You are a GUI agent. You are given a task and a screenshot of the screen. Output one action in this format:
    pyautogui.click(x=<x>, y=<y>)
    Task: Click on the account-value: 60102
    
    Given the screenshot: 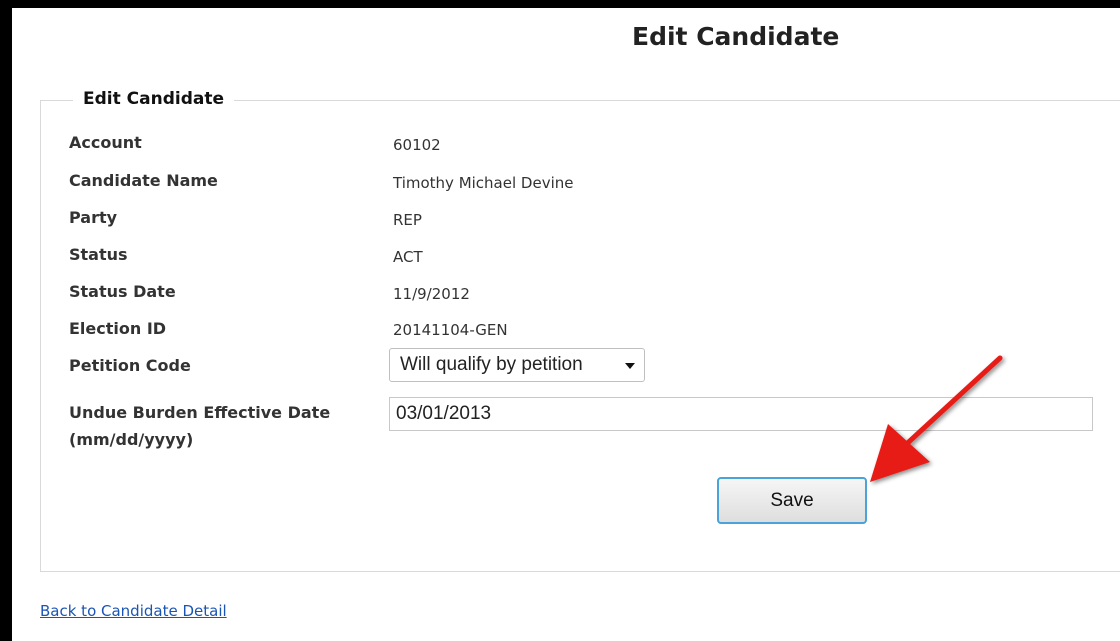 What is the action you would take?
    pyautogui.click(x=417, y=145)
    